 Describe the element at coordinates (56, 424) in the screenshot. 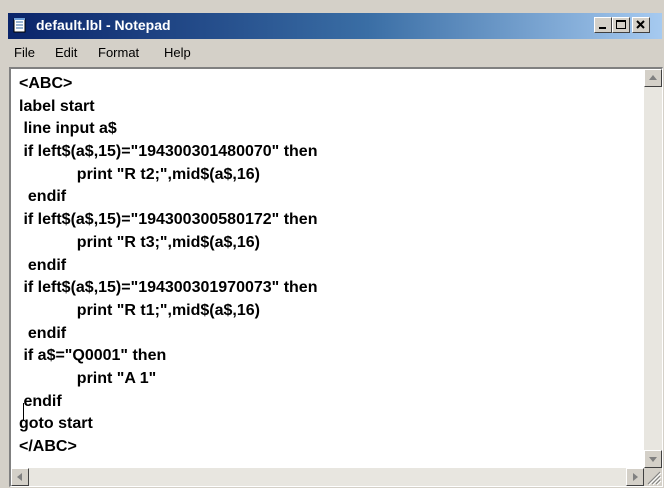

I see `editor-line: goto start` at that location.